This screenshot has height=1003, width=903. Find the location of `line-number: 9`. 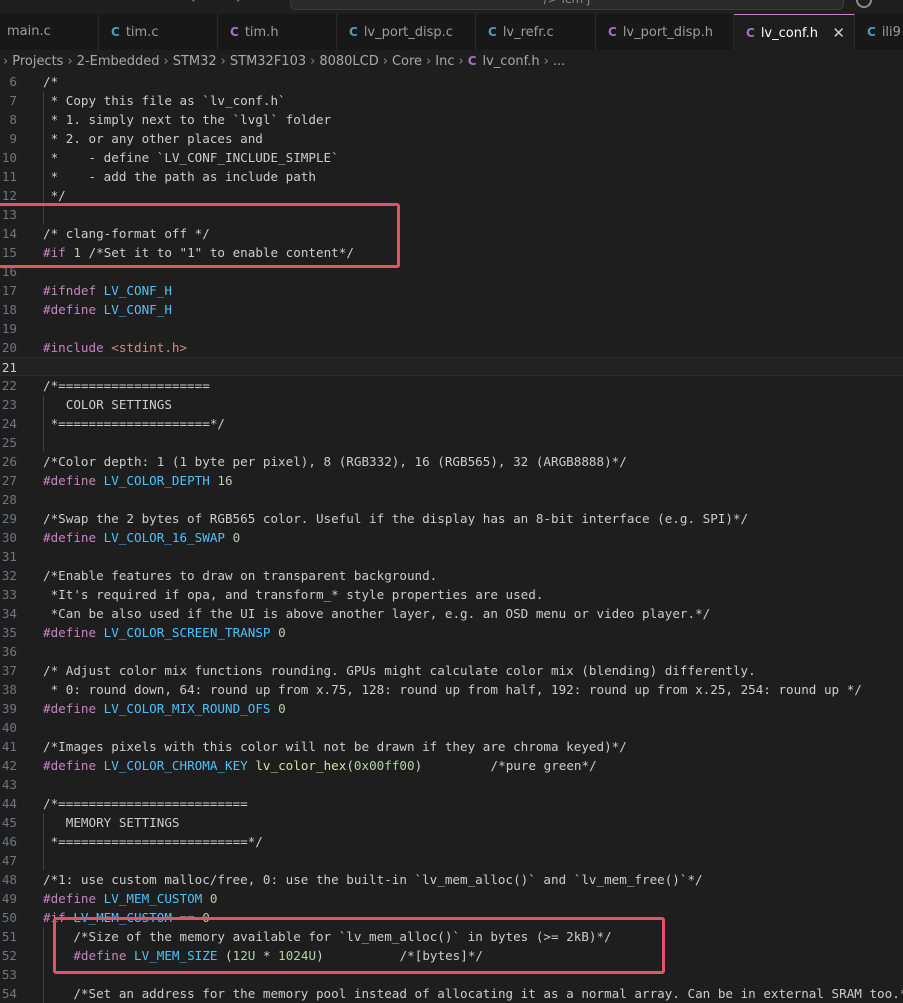

line-number: 9 is located at coordinates (13, 138).